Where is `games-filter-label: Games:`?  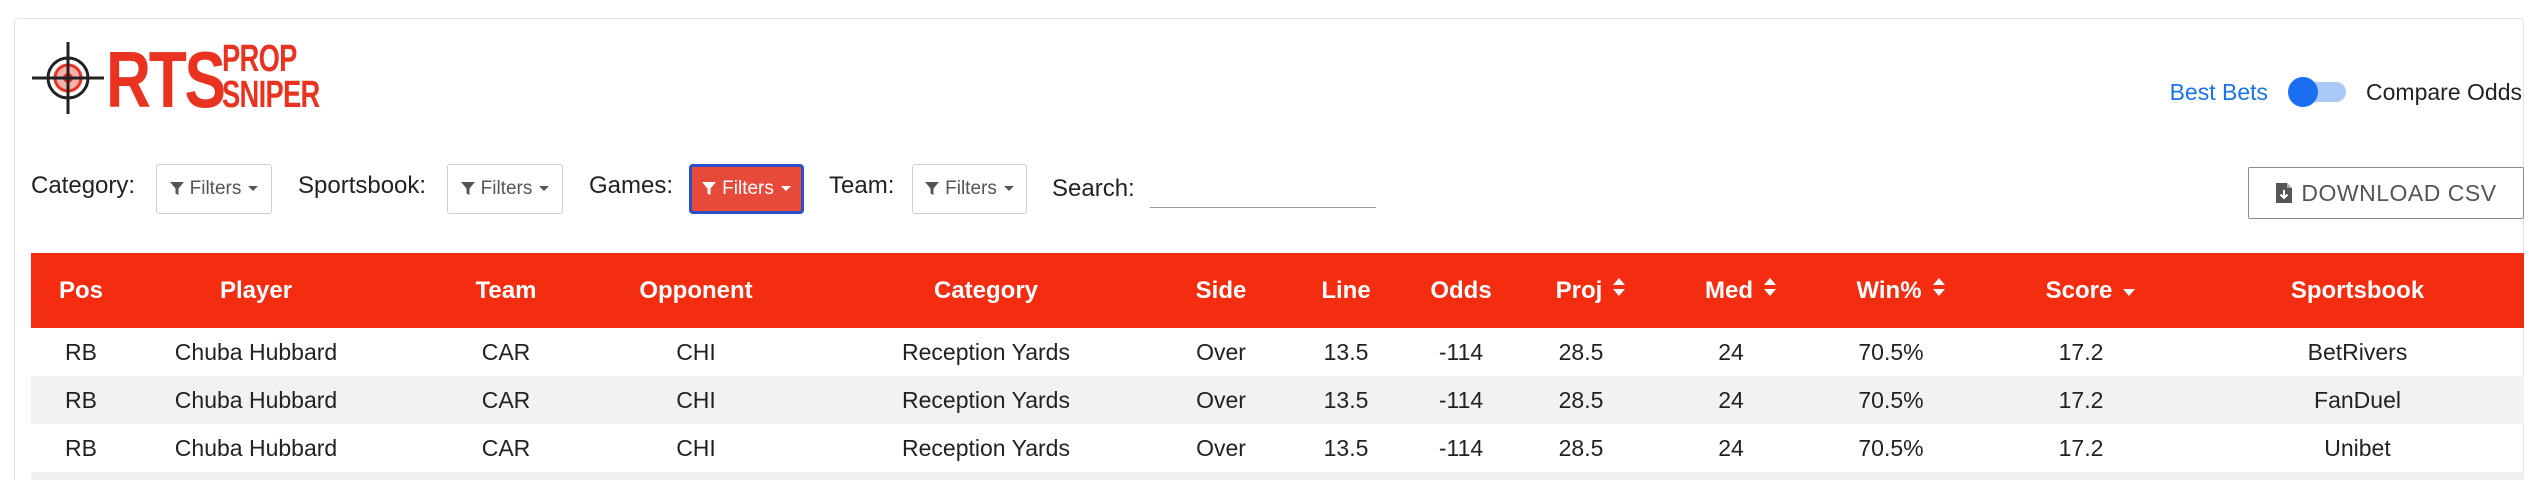 games-filter-label: Games: is located at coordinates (631, 185).